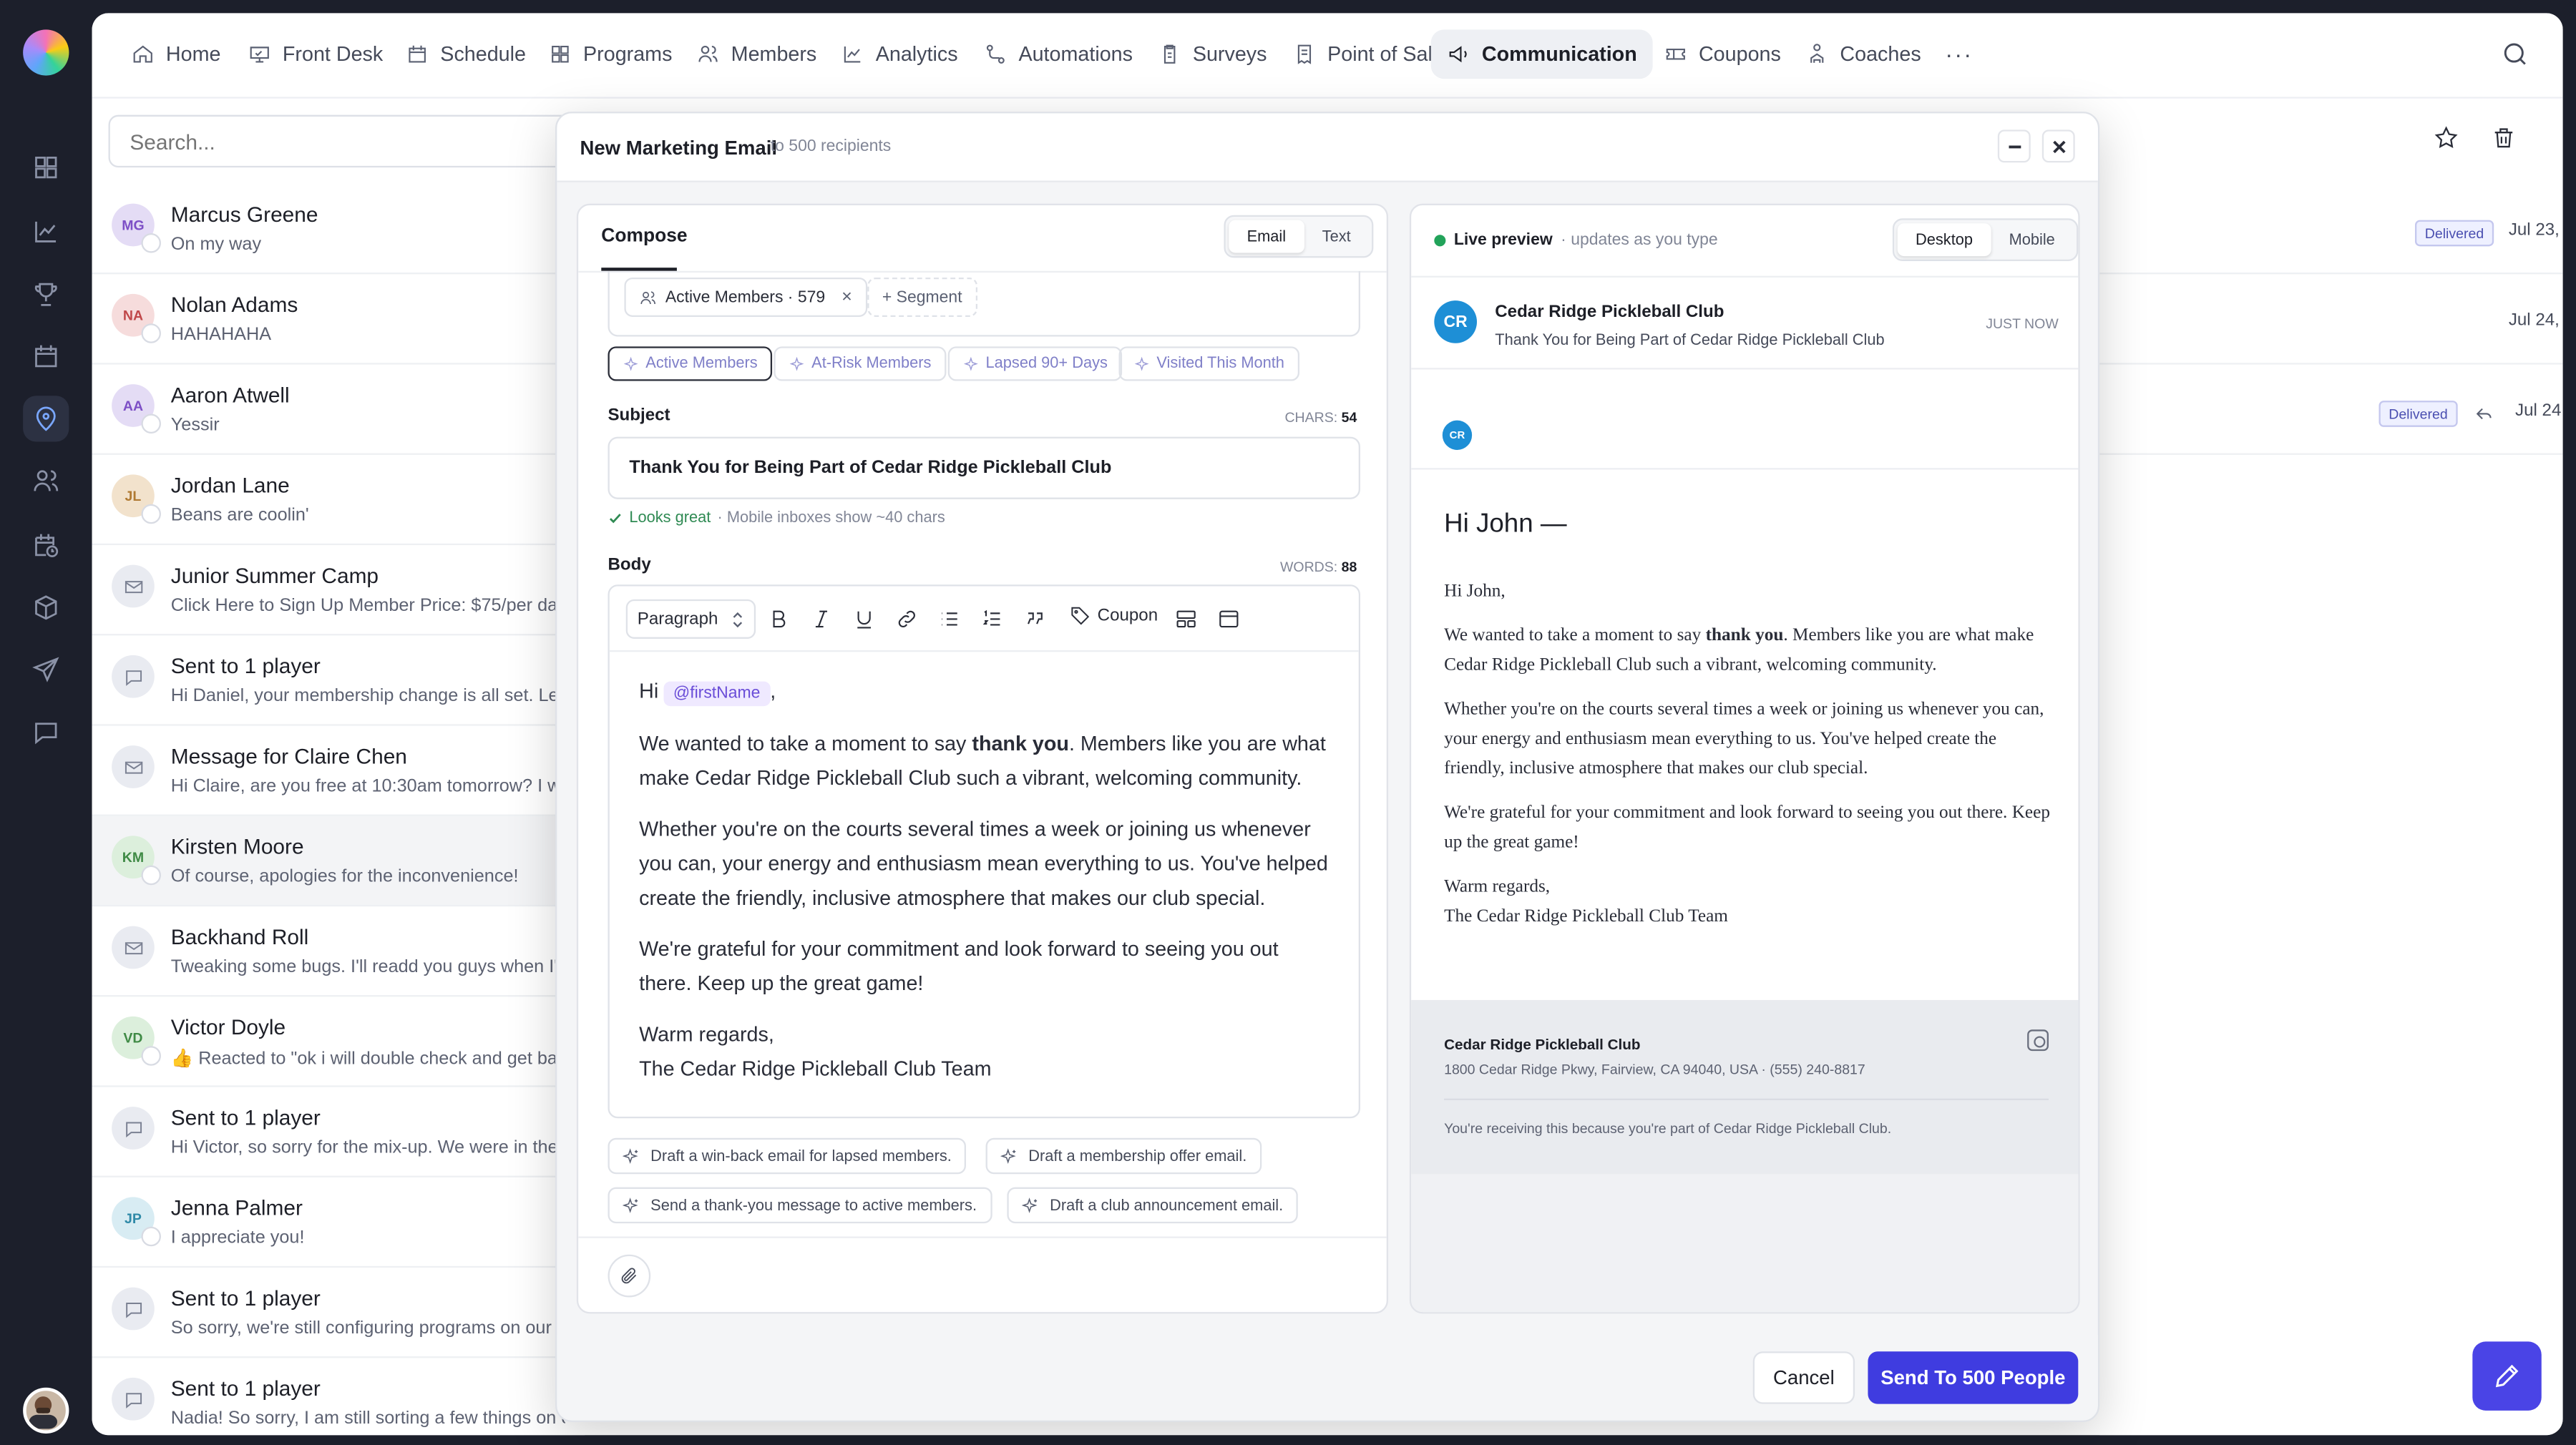 This screenshot has height=1445, width=2576. Describe the element at coordinates (644, 237) in the screenshot. I see `tab-compose: Compose` at that location.